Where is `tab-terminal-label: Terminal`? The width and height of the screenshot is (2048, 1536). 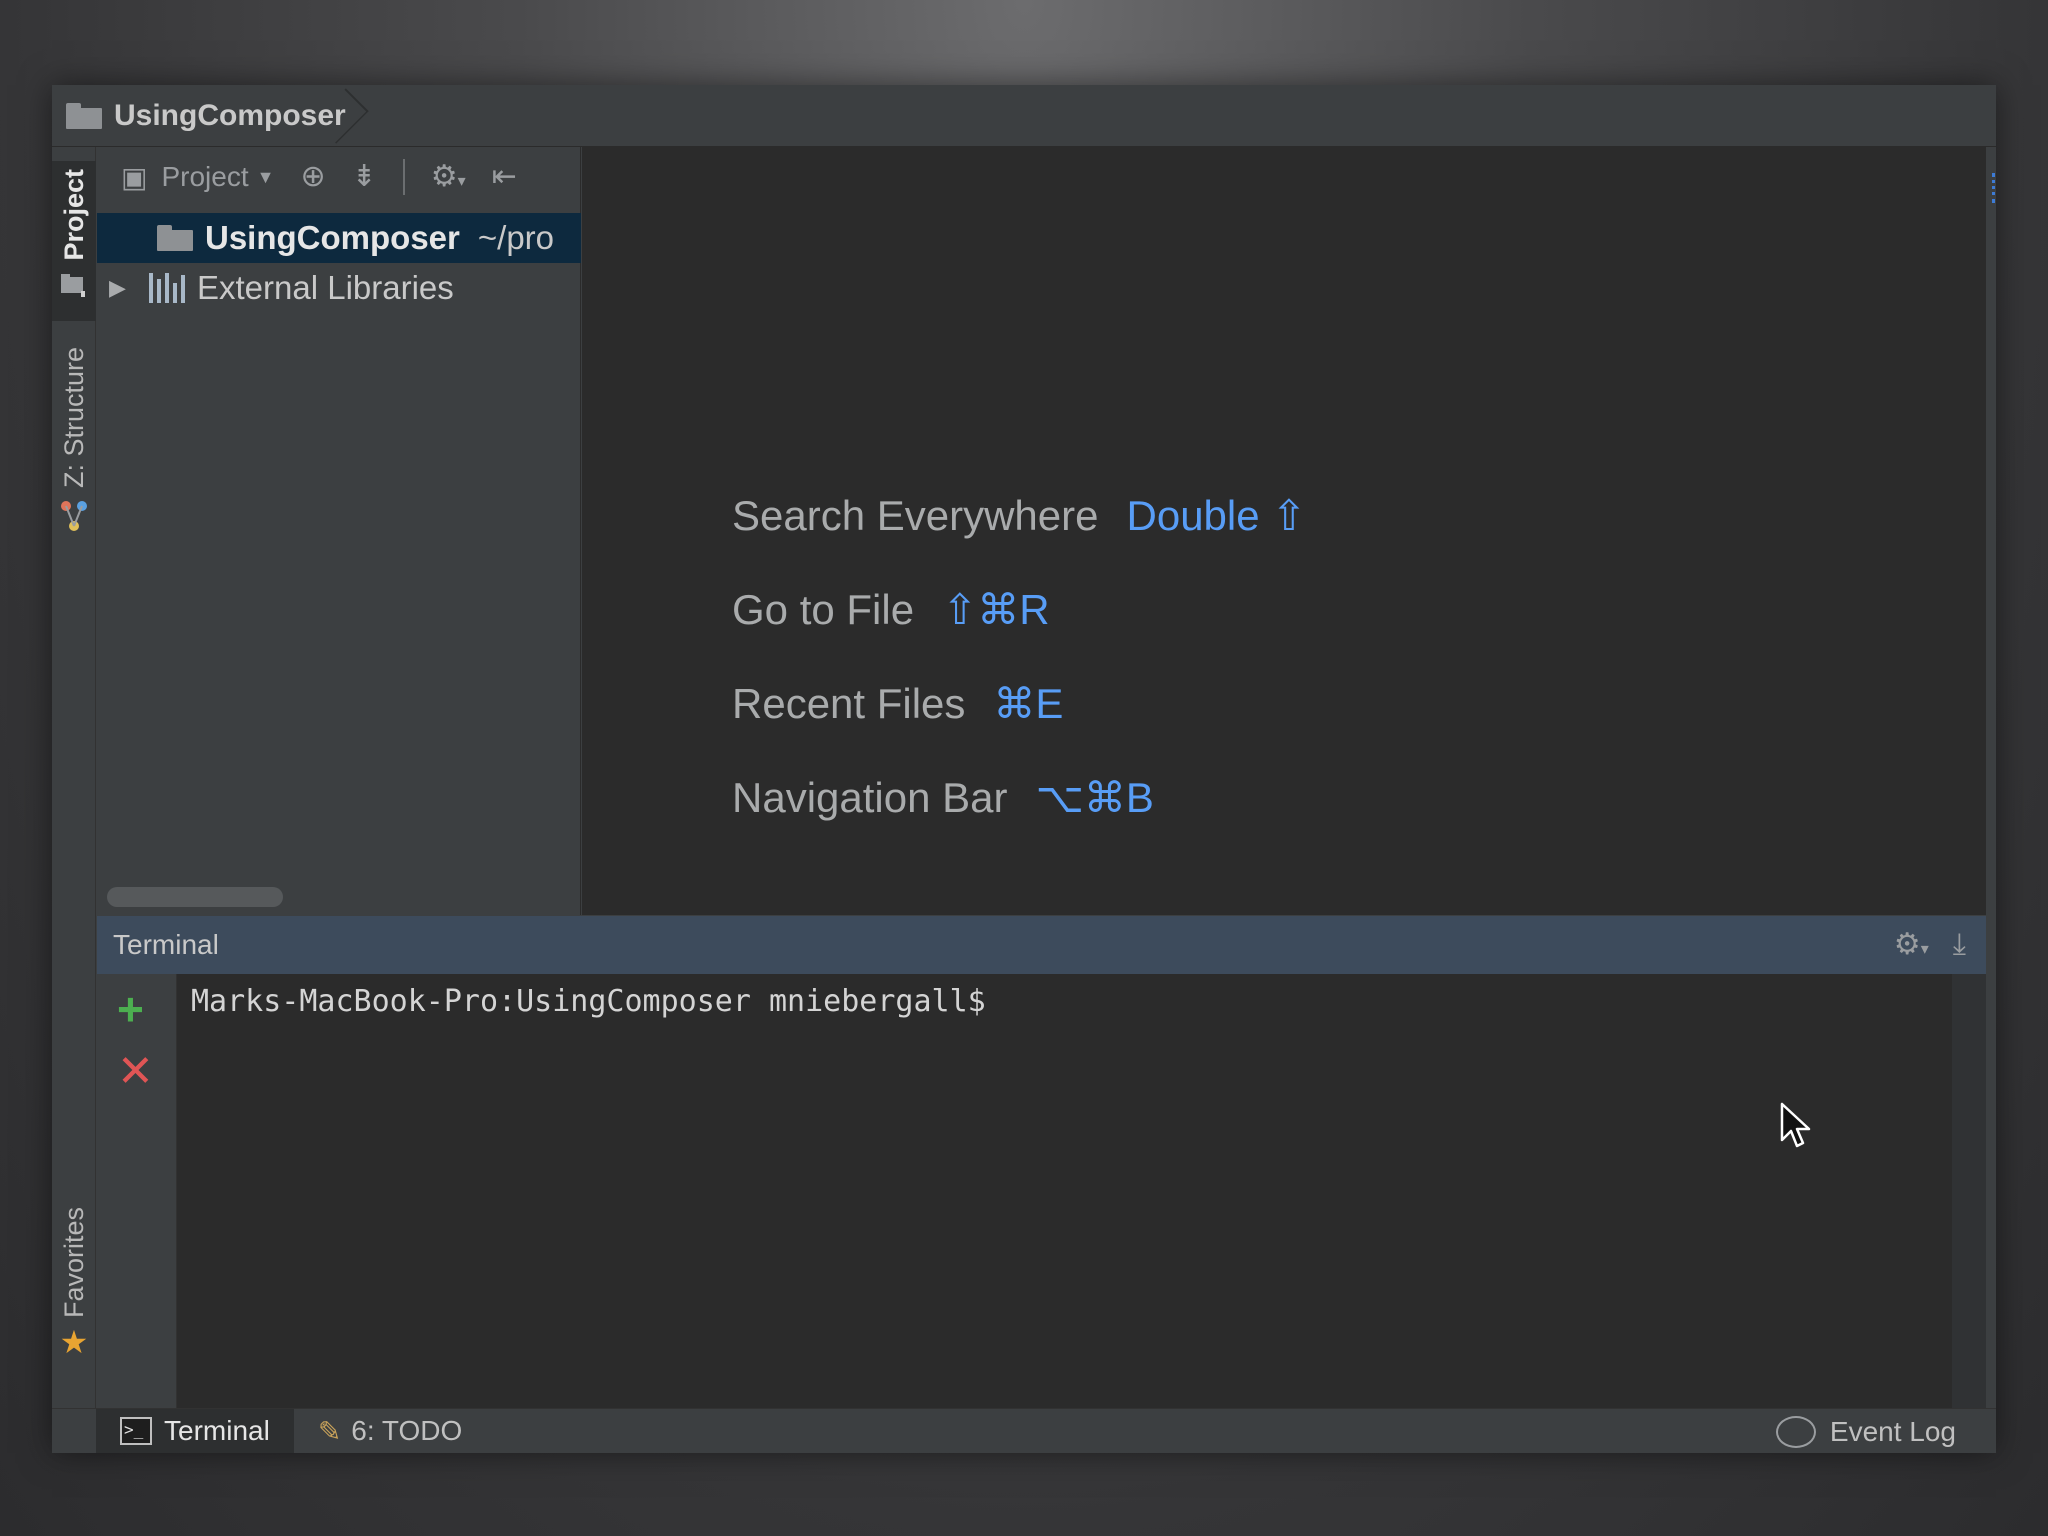 tab-terminal-label: Terminal is located at coordinates (217, 1430).